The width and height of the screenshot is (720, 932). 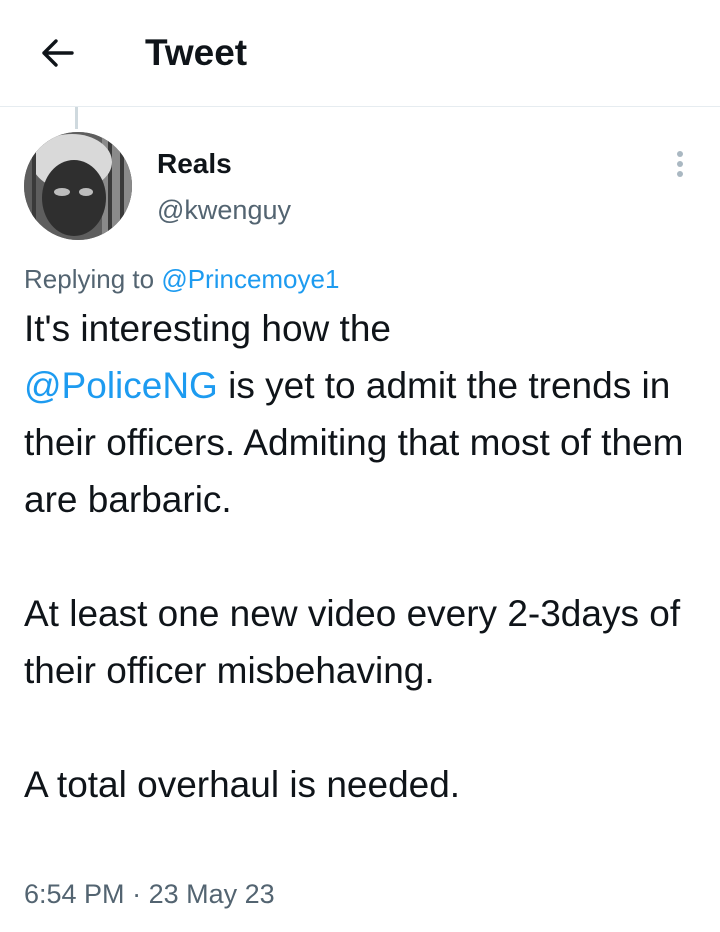 I want to click on more-options-button, so click(x=680, y=165).